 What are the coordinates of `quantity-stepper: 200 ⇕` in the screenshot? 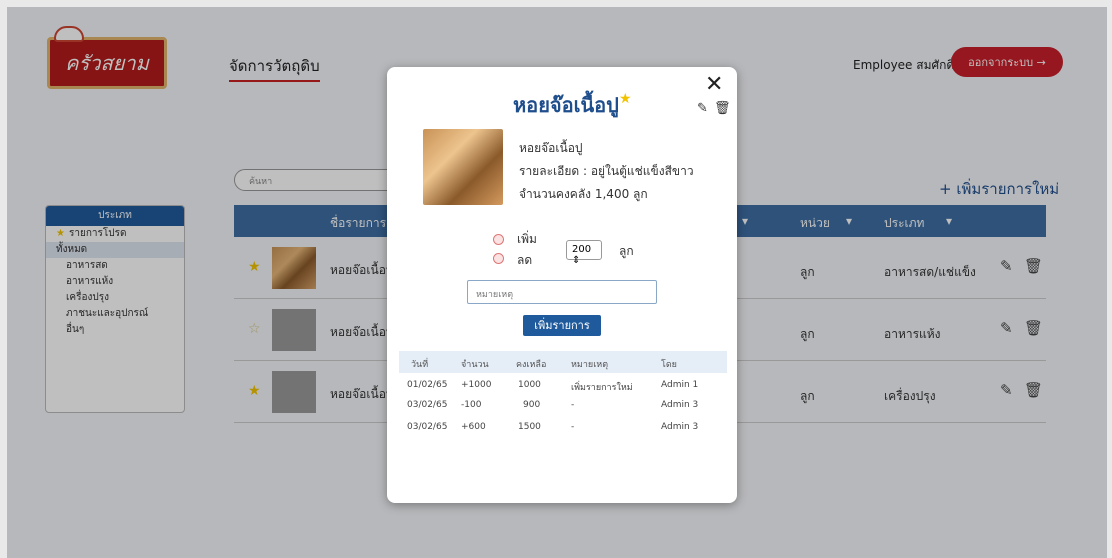 It's located at (584, 253).